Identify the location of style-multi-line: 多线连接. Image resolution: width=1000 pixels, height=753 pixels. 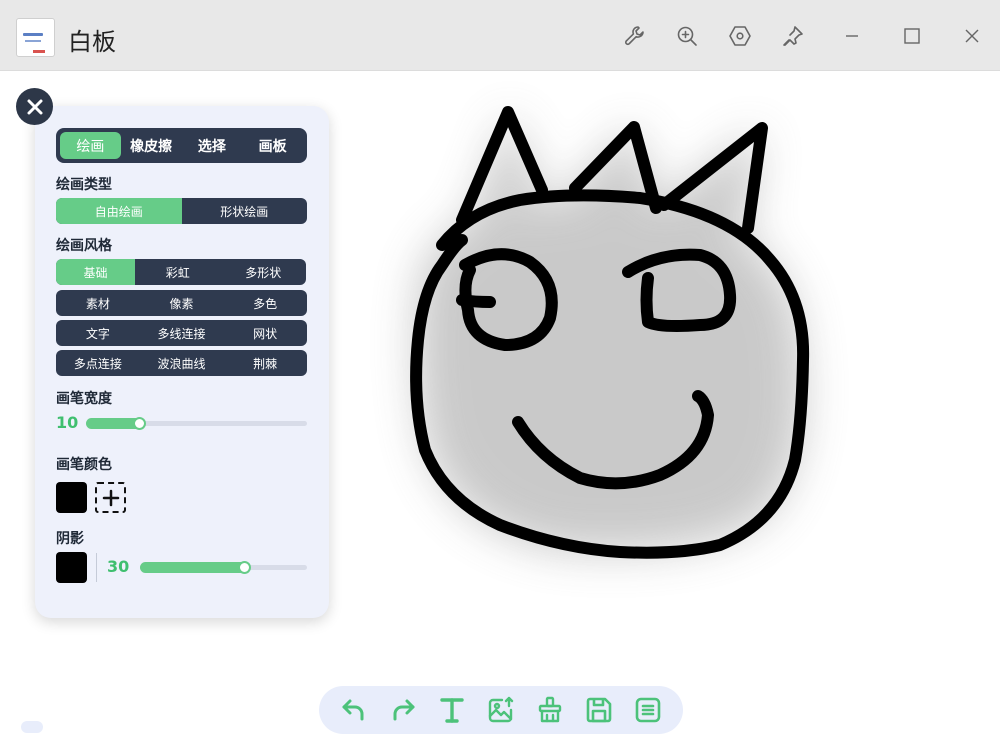
(182, 333).